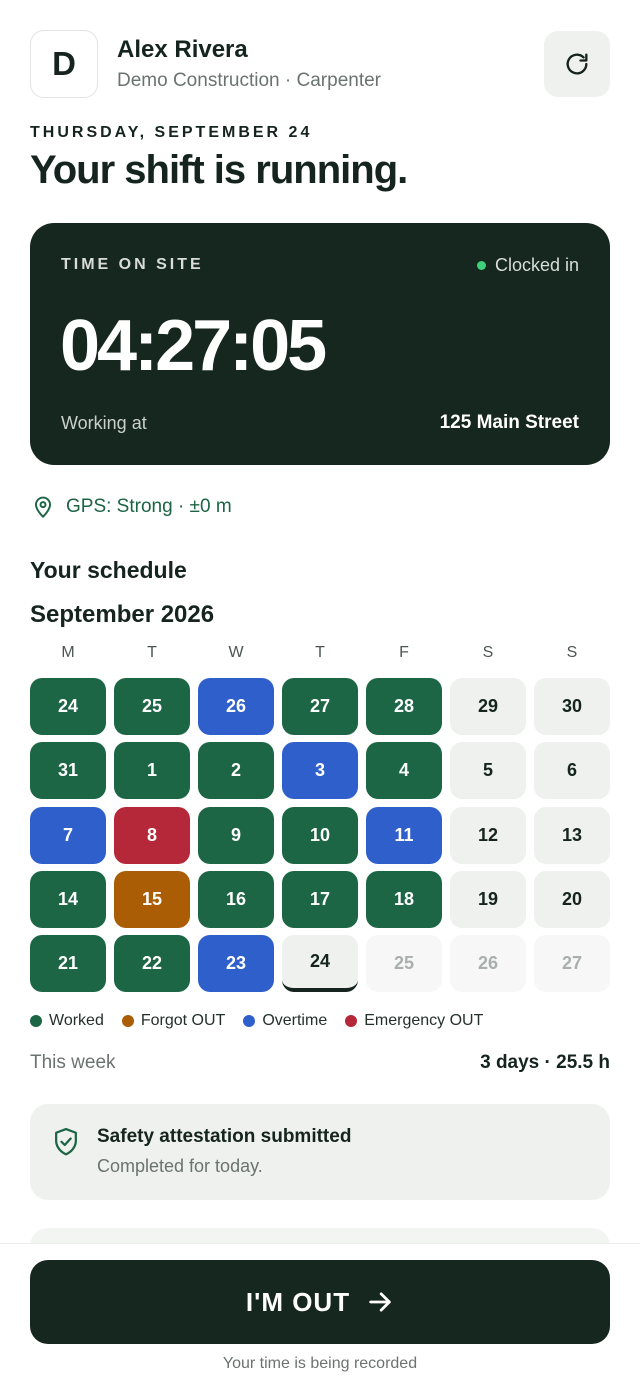 This screenshot has height=1385, width=640. What do you see at coordinates (380, 1302) in the screenshot?
I see `arrow-right-icon` at bounding box center [380, 1302].